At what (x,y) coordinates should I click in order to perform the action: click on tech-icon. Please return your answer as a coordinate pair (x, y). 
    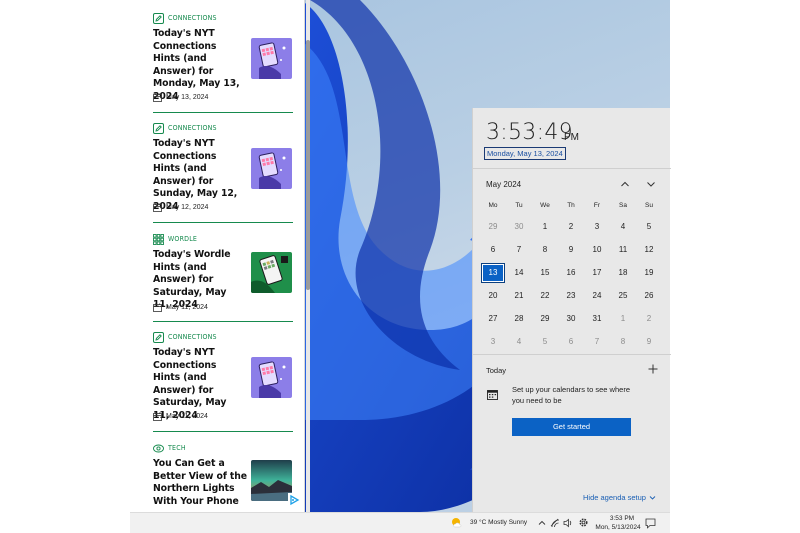
    Looking at the image, I should click on (158, 448).